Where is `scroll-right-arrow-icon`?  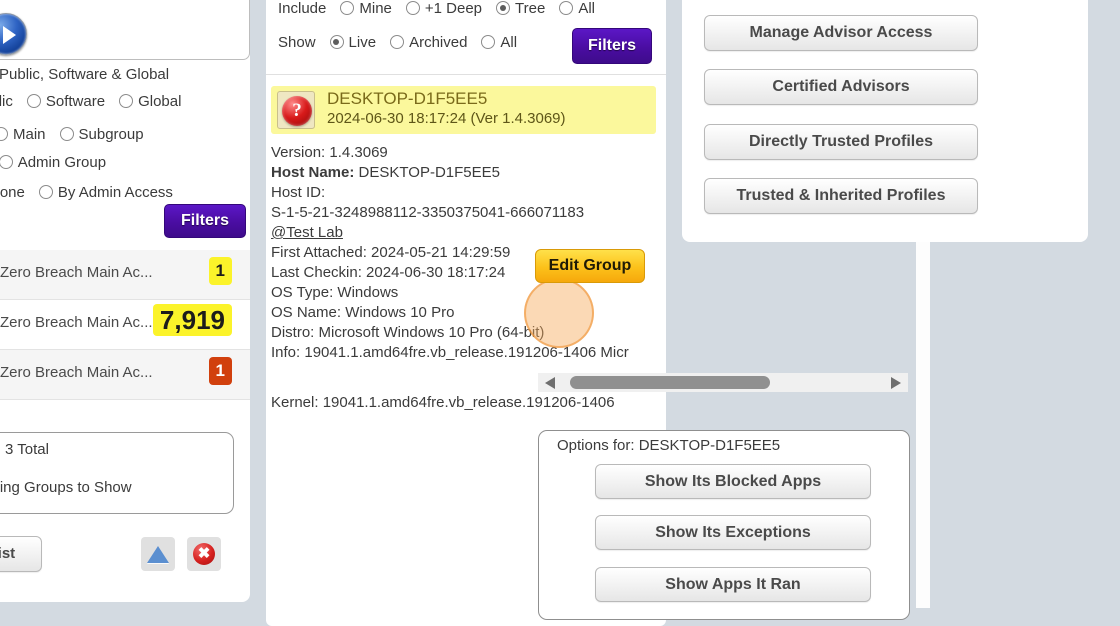 scroll-right-arrow-icon is located at coordinates (896, 383).